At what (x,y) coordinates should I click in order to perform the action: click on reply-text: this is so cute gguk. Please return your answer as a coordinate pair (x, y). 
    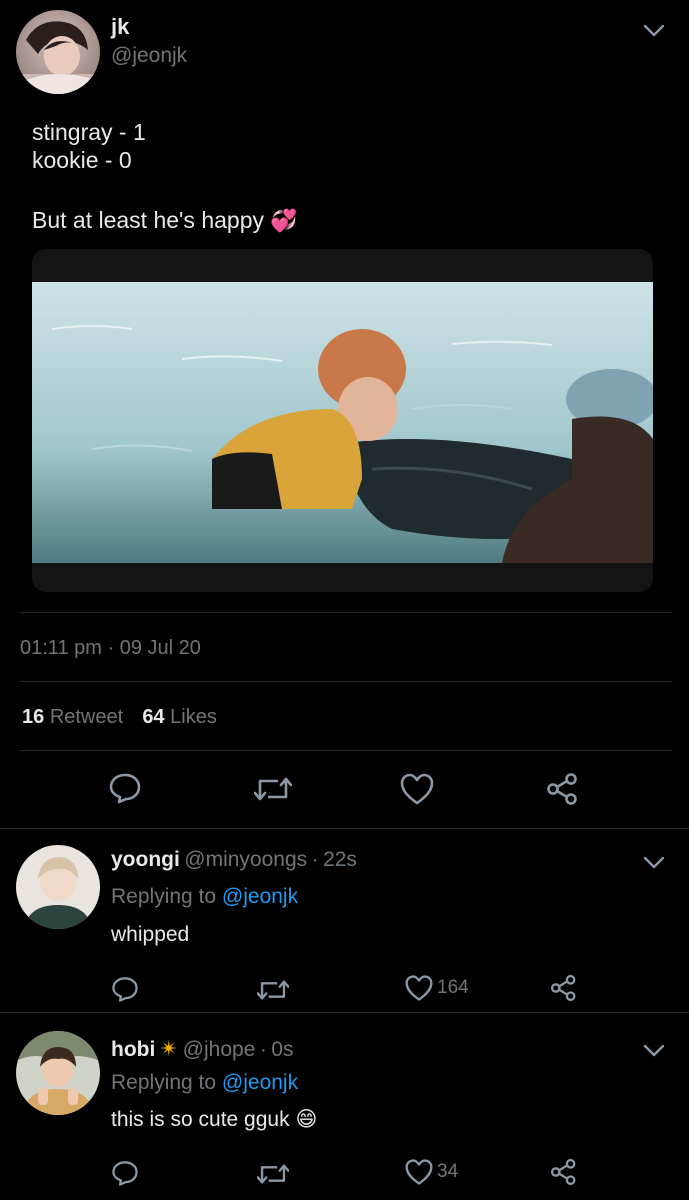
    Looking at the image, I should click on (200, 1119).